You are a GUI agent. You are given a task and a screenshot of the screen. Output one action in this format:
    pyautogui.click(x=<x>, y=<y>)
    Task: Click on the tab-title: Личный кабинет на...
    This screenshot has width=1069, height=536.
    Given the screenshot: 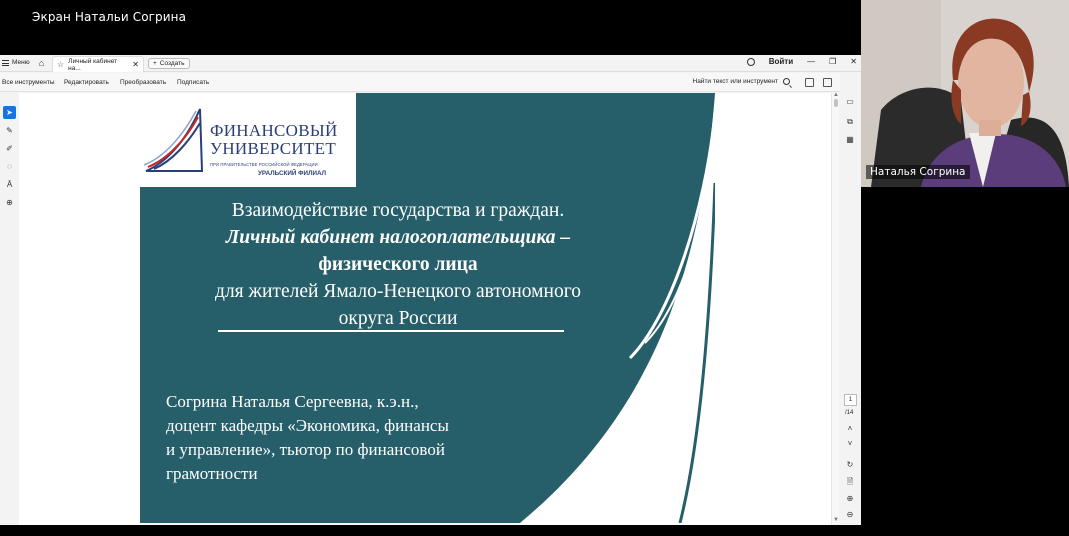 What is the action you would take?
    pyautogui.click(x=93, y=64)
    